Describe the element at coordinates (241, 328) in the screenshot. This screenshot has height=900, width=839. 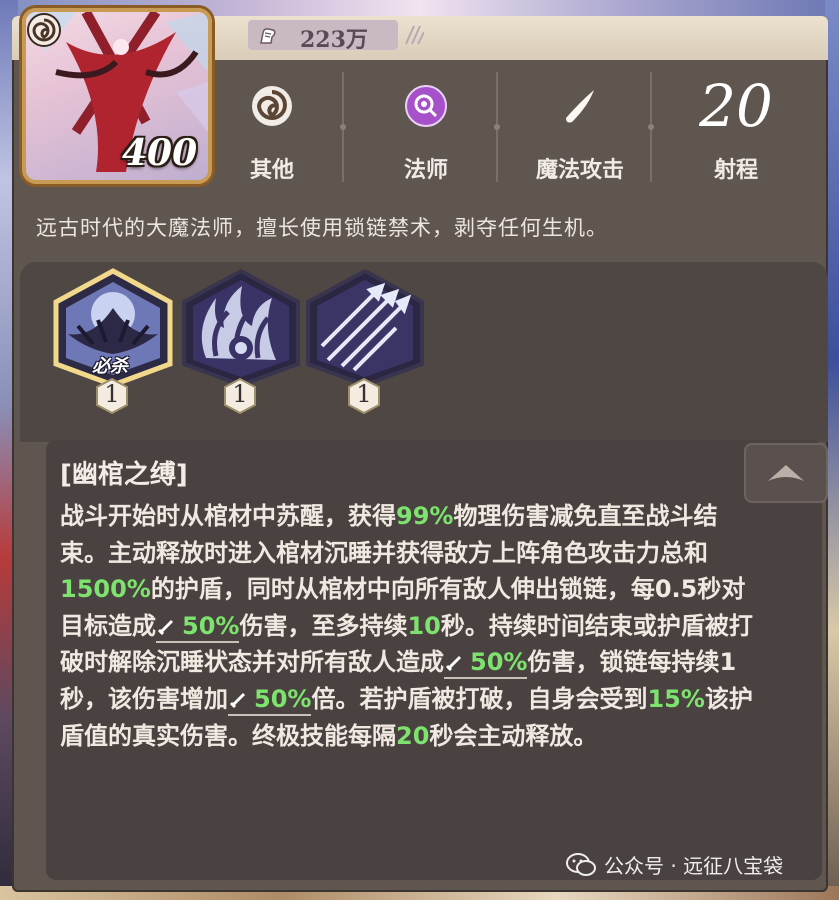
I see `dark-flame-icon` at that location.